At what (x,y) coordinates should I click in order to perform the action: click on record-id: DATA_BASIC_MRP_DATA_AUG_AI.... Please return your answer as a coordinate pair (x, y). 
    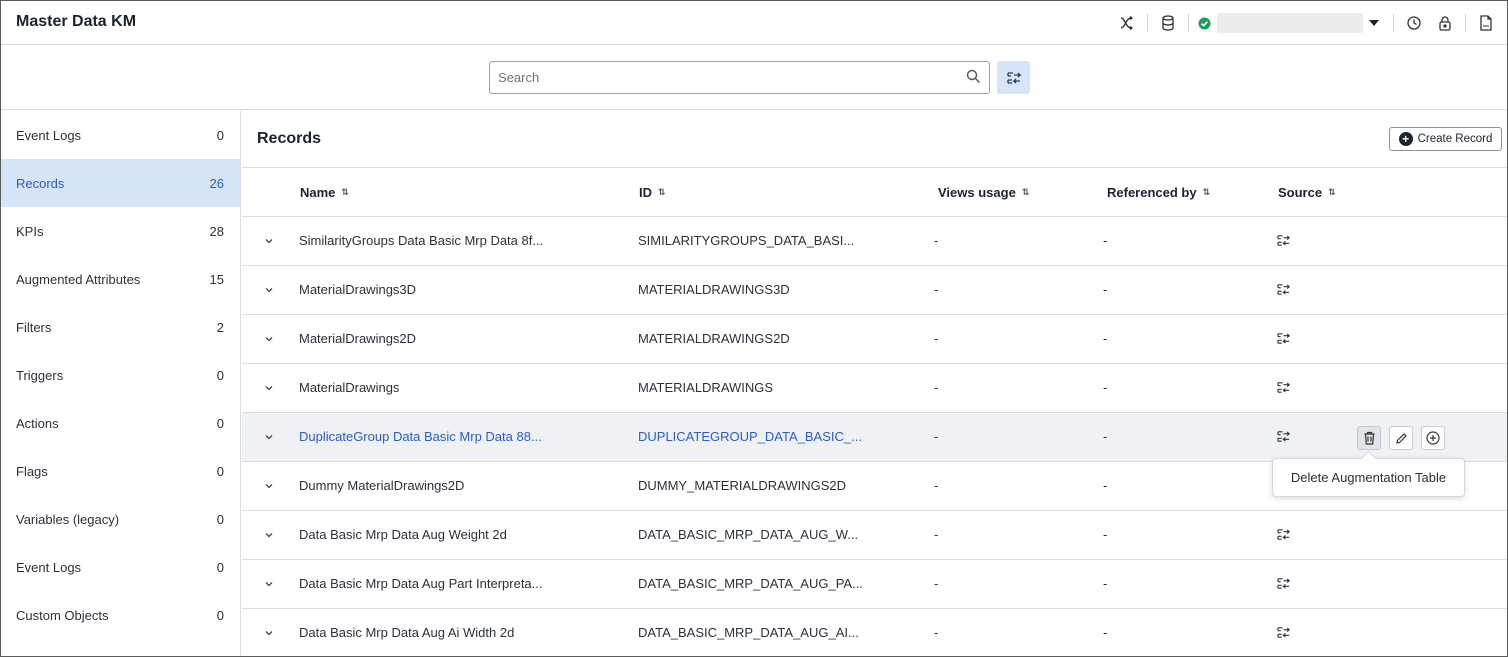
    Looking at the image, I should click on (748, 632).